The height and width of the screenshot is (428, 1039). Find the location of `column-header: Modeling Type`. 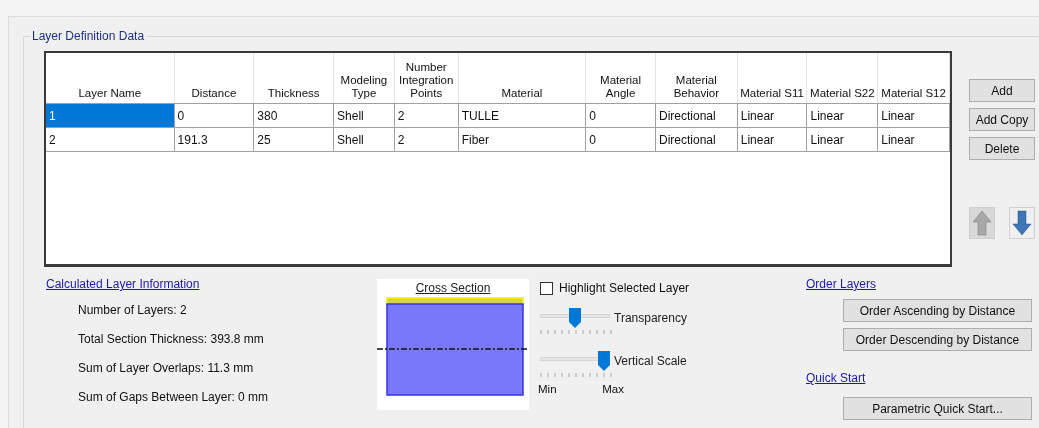

column-header: Modeling Type is located at coordinates (364, 78).